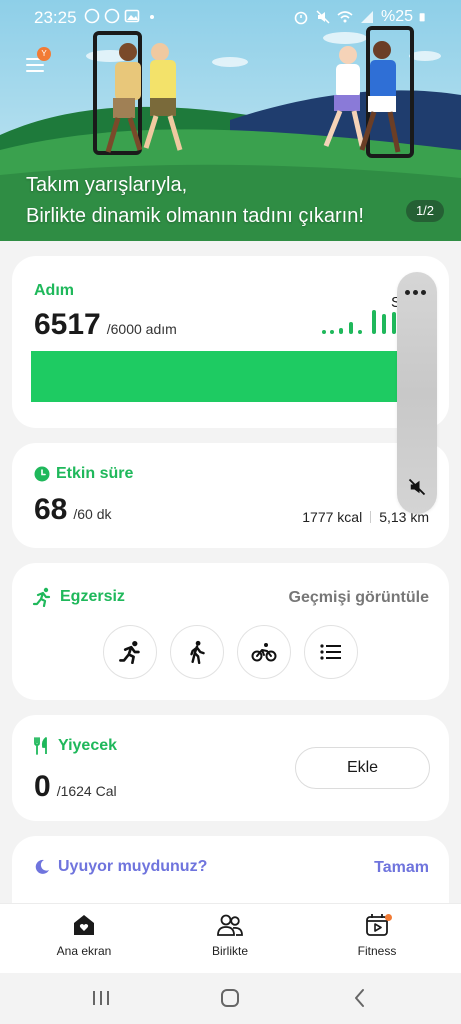  What do you see at coordinates (42, 786) in the screenshot?
I see `food-calories: 0` at bounding box center [42, 786].